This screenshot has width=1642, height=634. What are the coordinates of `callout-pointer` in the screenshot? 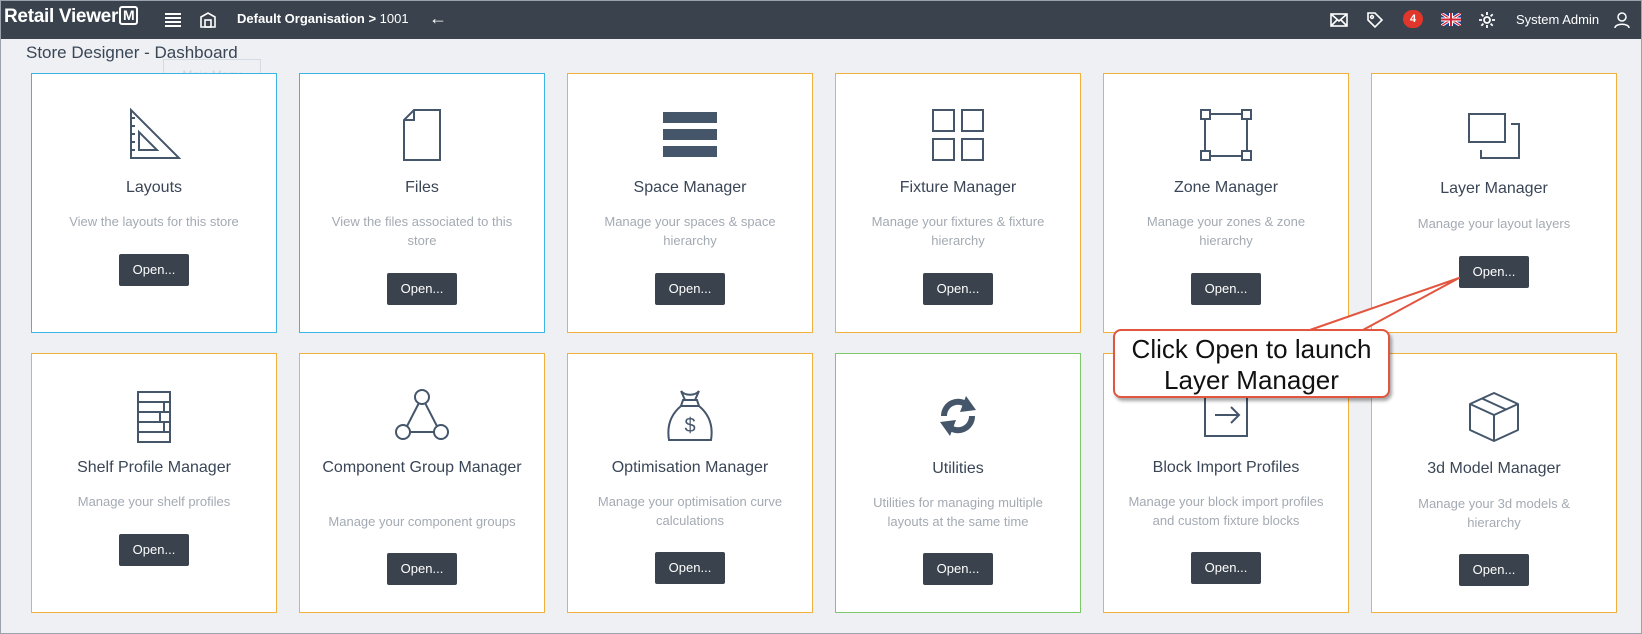 It's located at (1383, 304).